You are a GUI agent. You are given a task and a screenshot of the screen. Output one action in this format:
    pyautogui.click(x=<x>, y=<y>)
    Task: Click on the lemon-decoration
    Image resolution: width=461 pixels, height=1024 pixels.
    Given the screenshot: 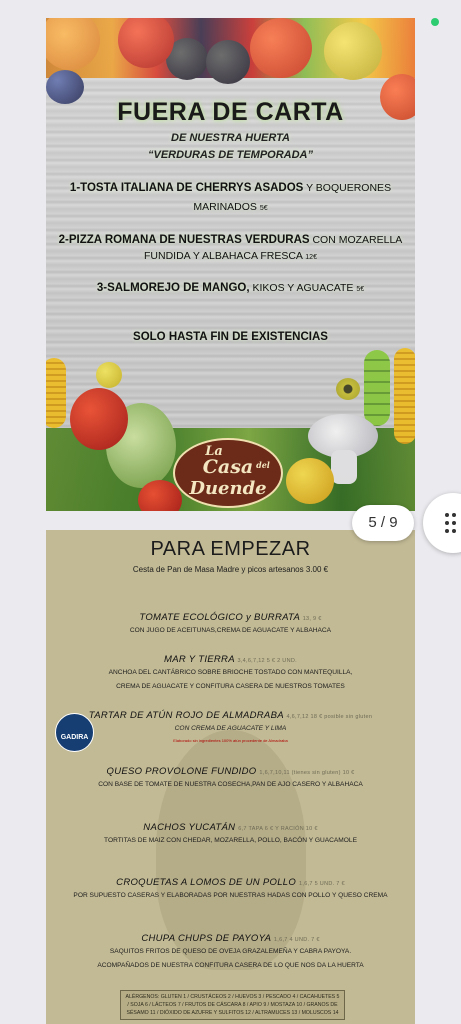 What is the action you would take?
    pyautogui.click(x=109, y=375)
    